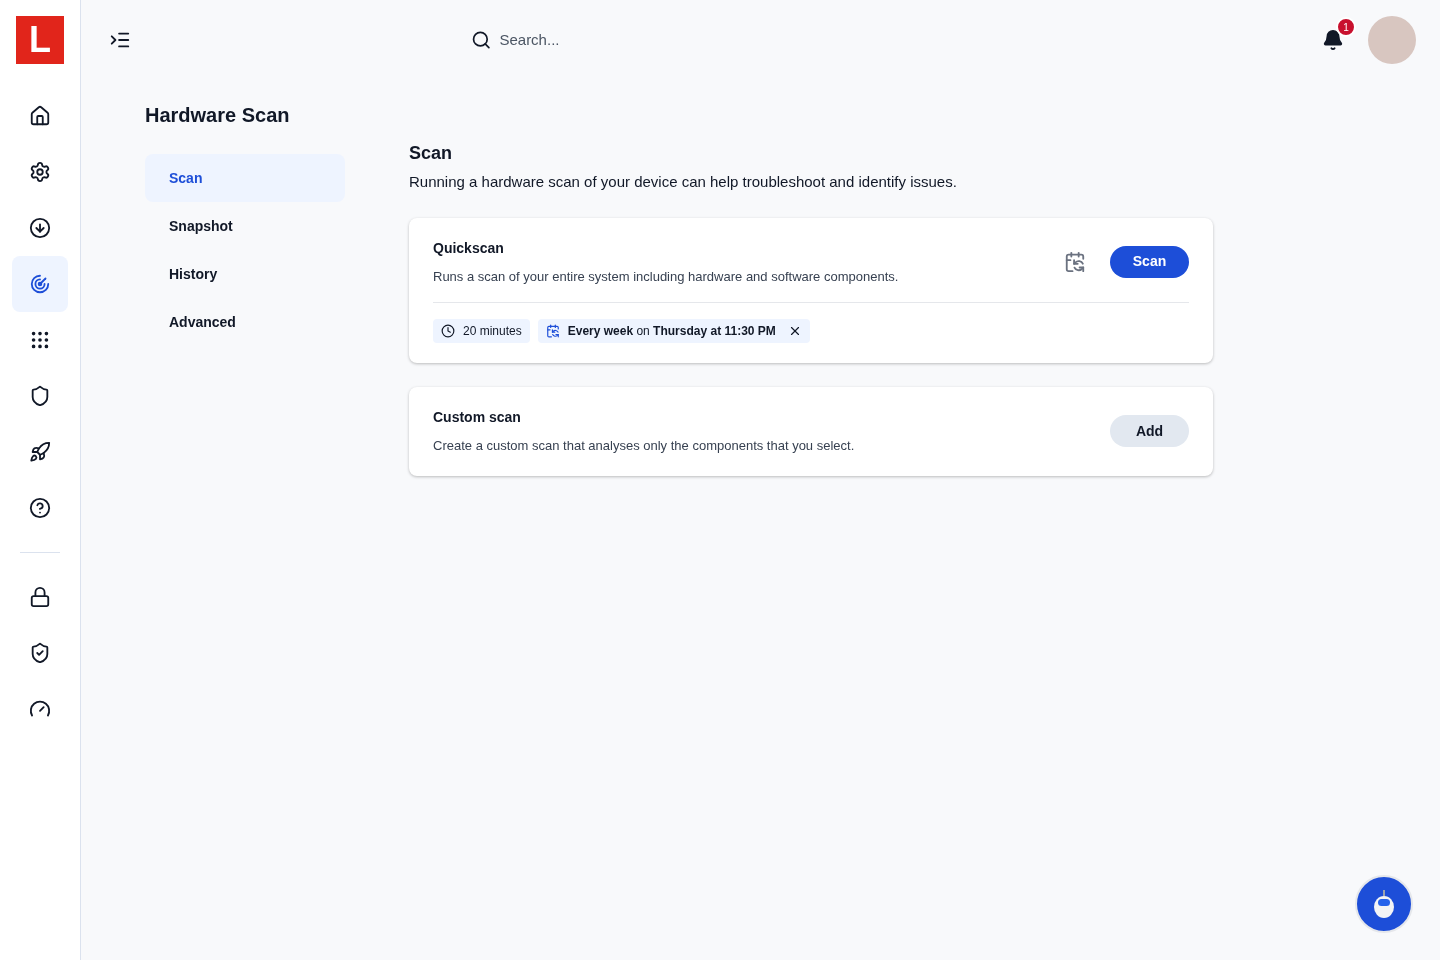 This screenshot has width=1440, height=960. What do you see at coordinates (40, 40) in the screenshot?
I see `logo: L` at bounding box center [40, 40].